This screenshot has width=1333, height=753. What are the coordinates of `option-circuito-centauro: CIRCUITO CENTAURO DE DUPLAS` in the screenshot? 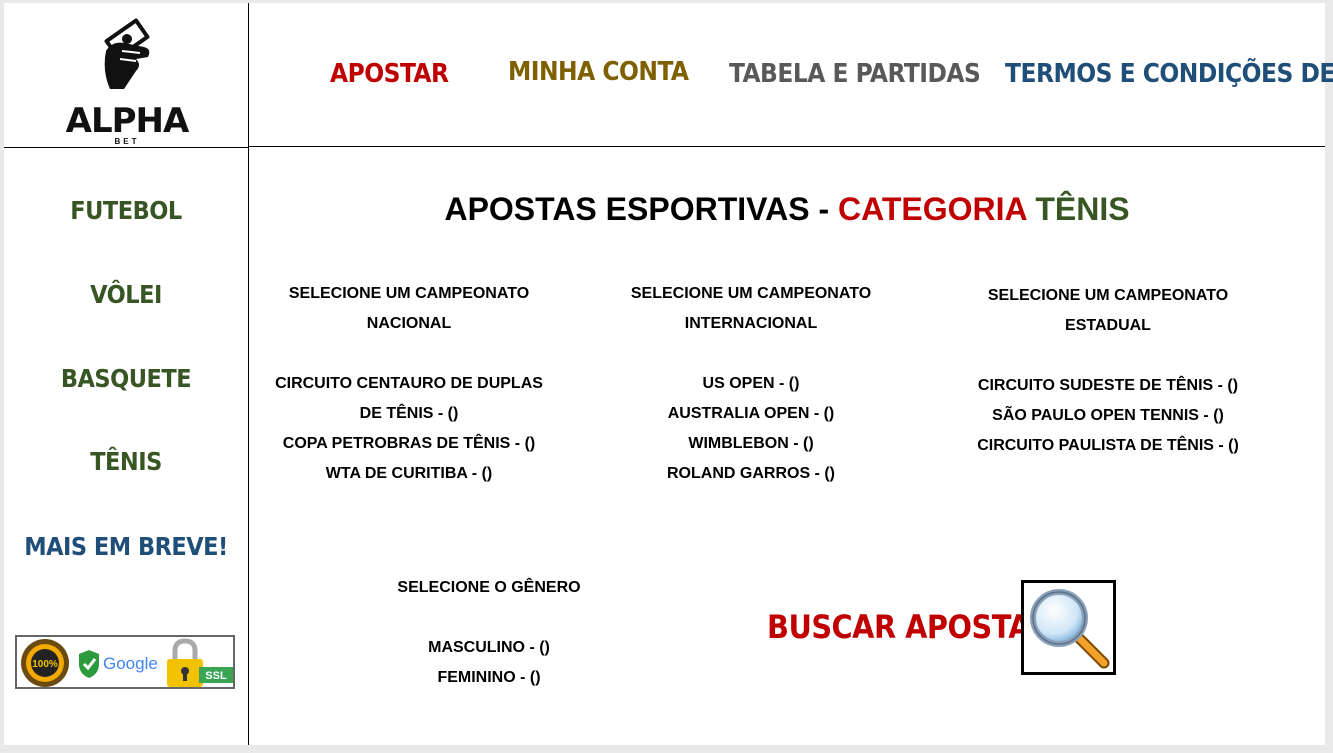 It's located at (409, 384).